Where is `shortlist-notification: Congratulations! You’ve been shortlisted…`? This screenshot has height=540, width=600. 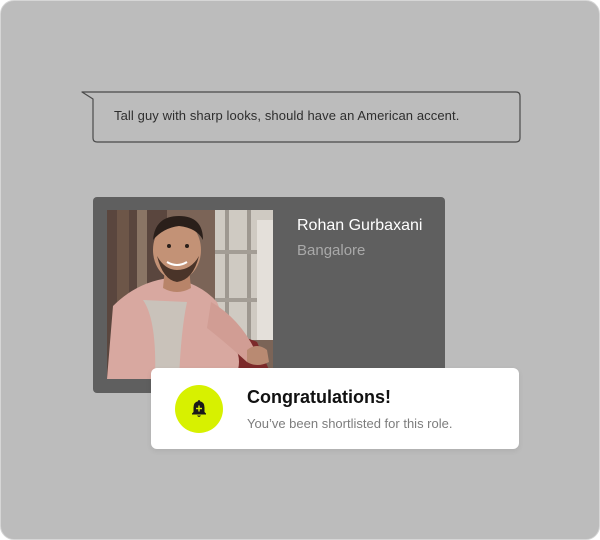
shortlist-notification: Congratulations! You’ve been shortlisted… is located at coordinates (335, 408).